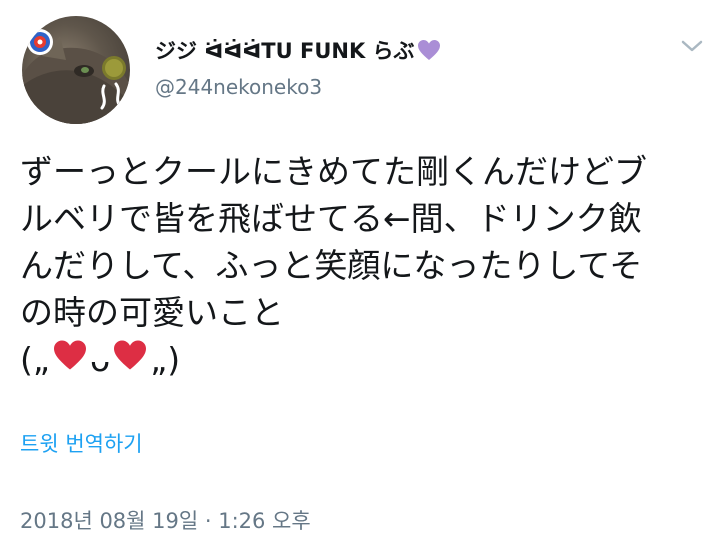 The height and width of the screenshot is (551, 720). What do you see at coordinates (41, 359) in the screenshot?
I see `kaomoji-left-marks: „` at bounding box center [41, 359].